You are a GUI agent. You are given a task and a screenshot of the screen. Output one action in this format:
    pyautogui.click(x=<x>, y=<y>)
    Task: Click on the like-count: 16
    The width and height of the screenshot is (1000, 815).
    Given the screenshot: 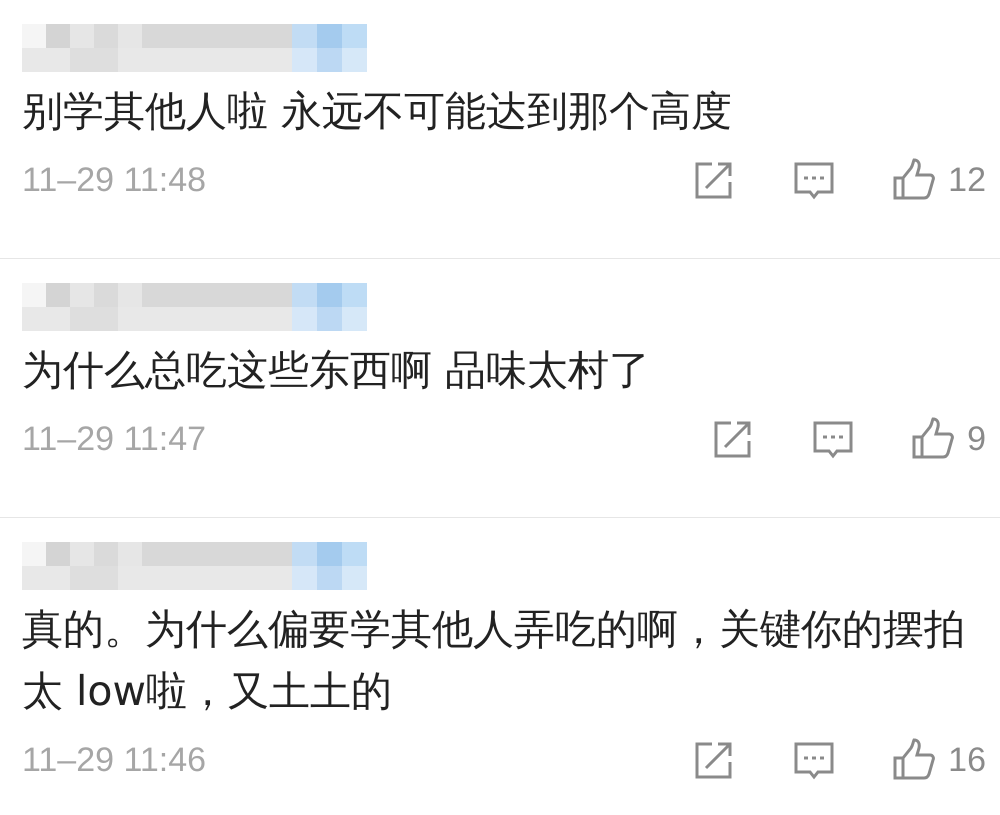 What is the action you would take?
    pyautogui.click(x=967, y=760)
    